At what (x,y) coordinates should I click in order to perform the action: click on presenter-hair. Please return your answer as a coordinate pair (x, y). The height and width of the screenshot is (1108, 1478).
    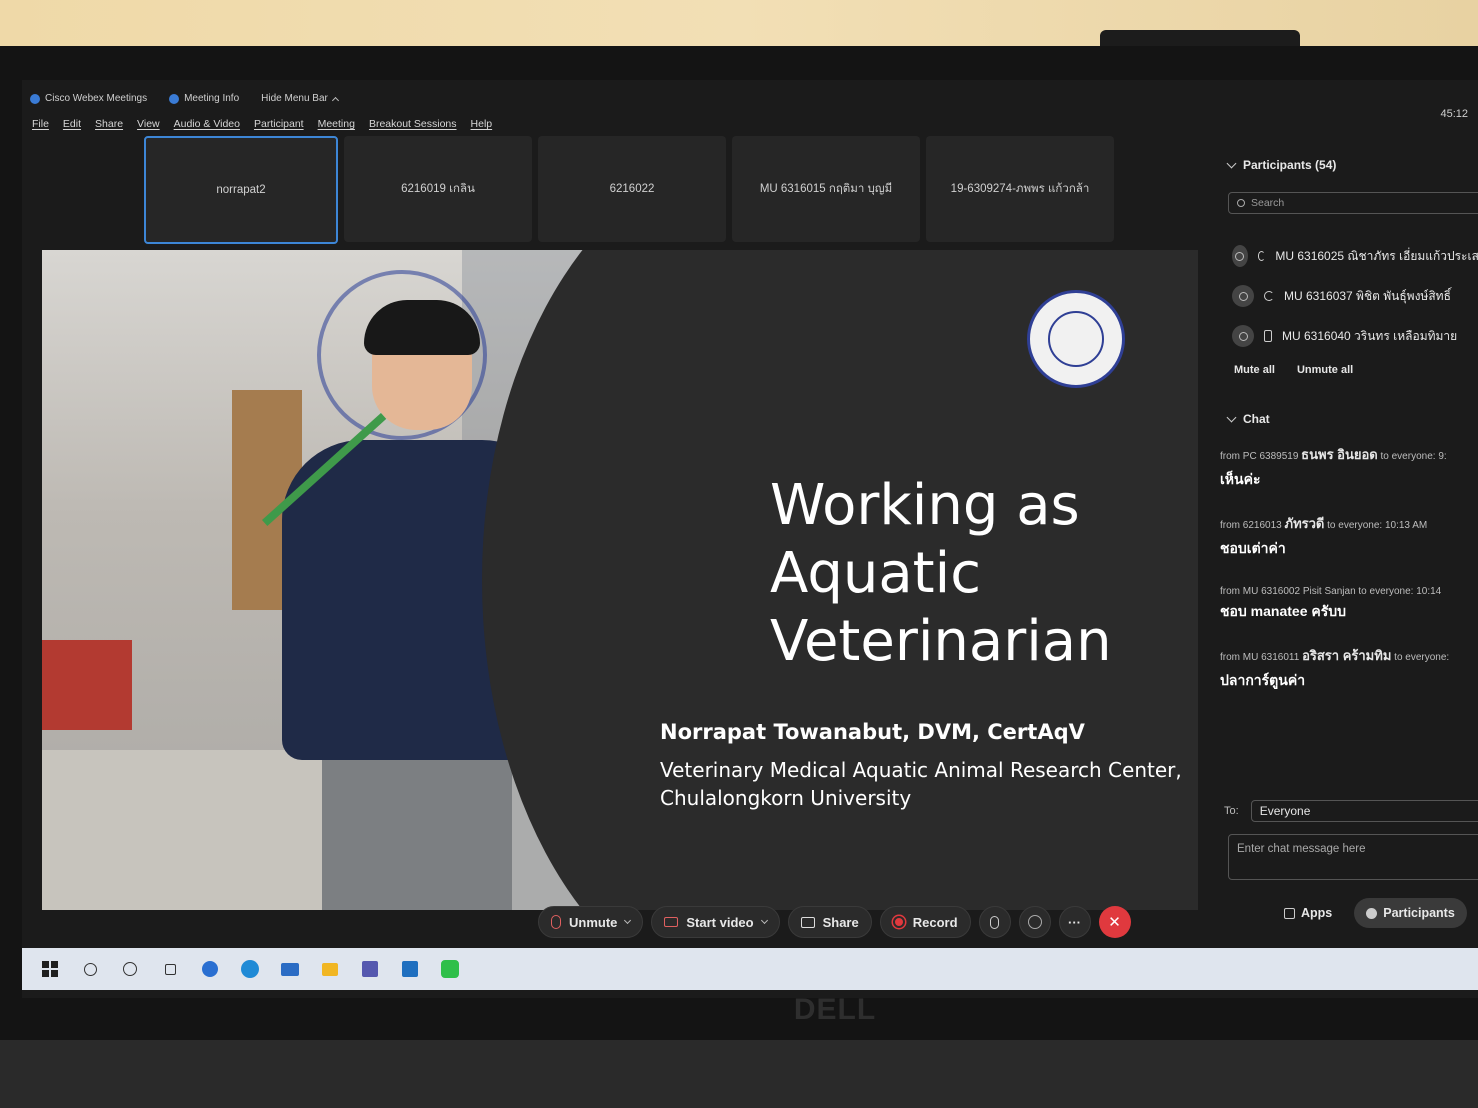
    Looking at the image, I should click on (422, 327).